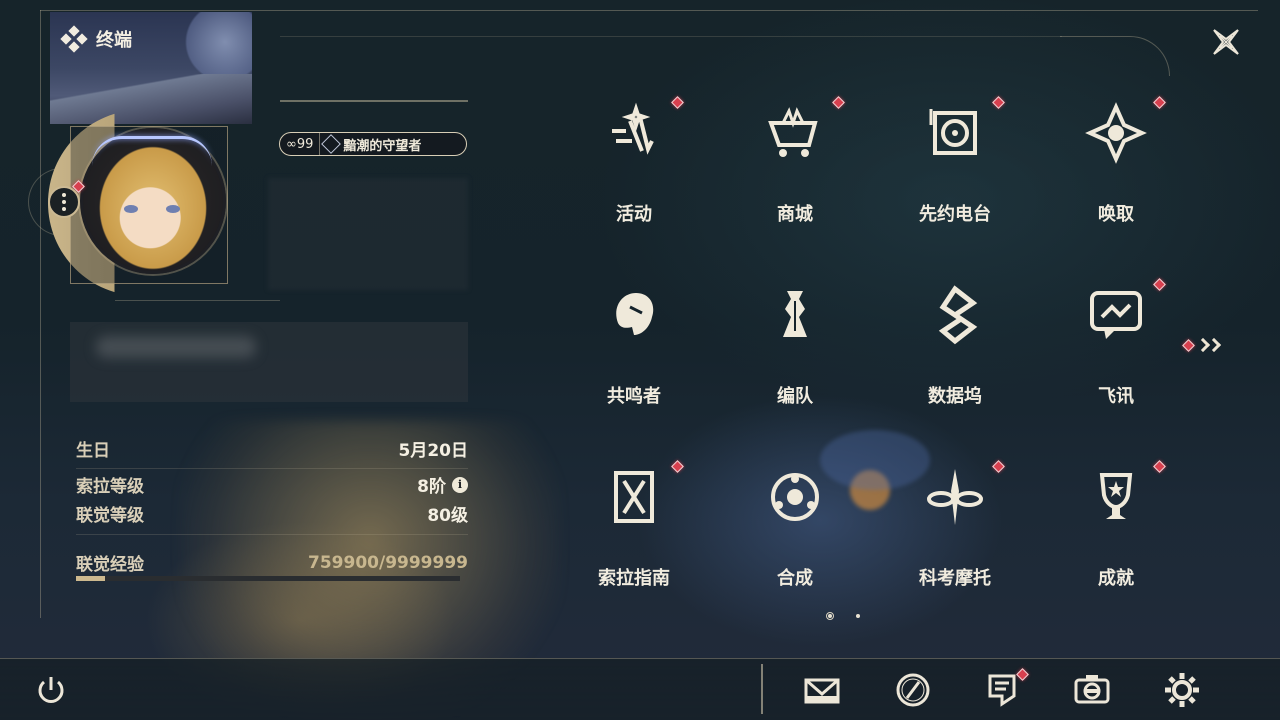 This screenshot has width=1280, height=720. I want to click on feature-label: 数据坞, so click(955, 396).